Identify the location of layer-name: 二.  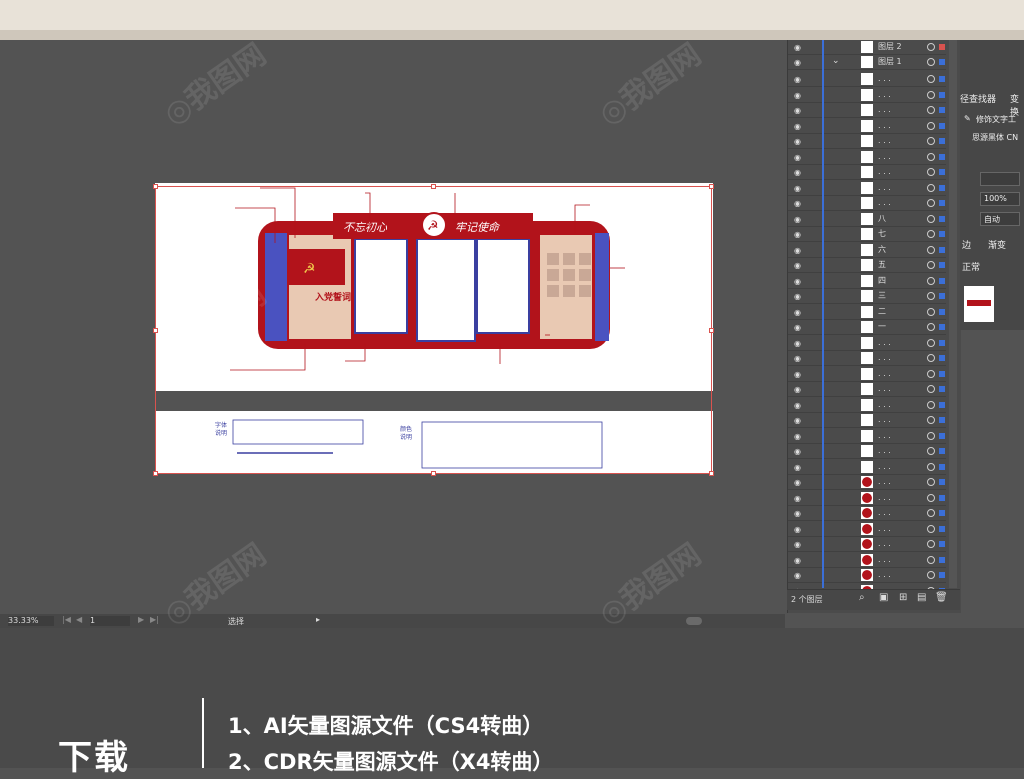
(882, 312).